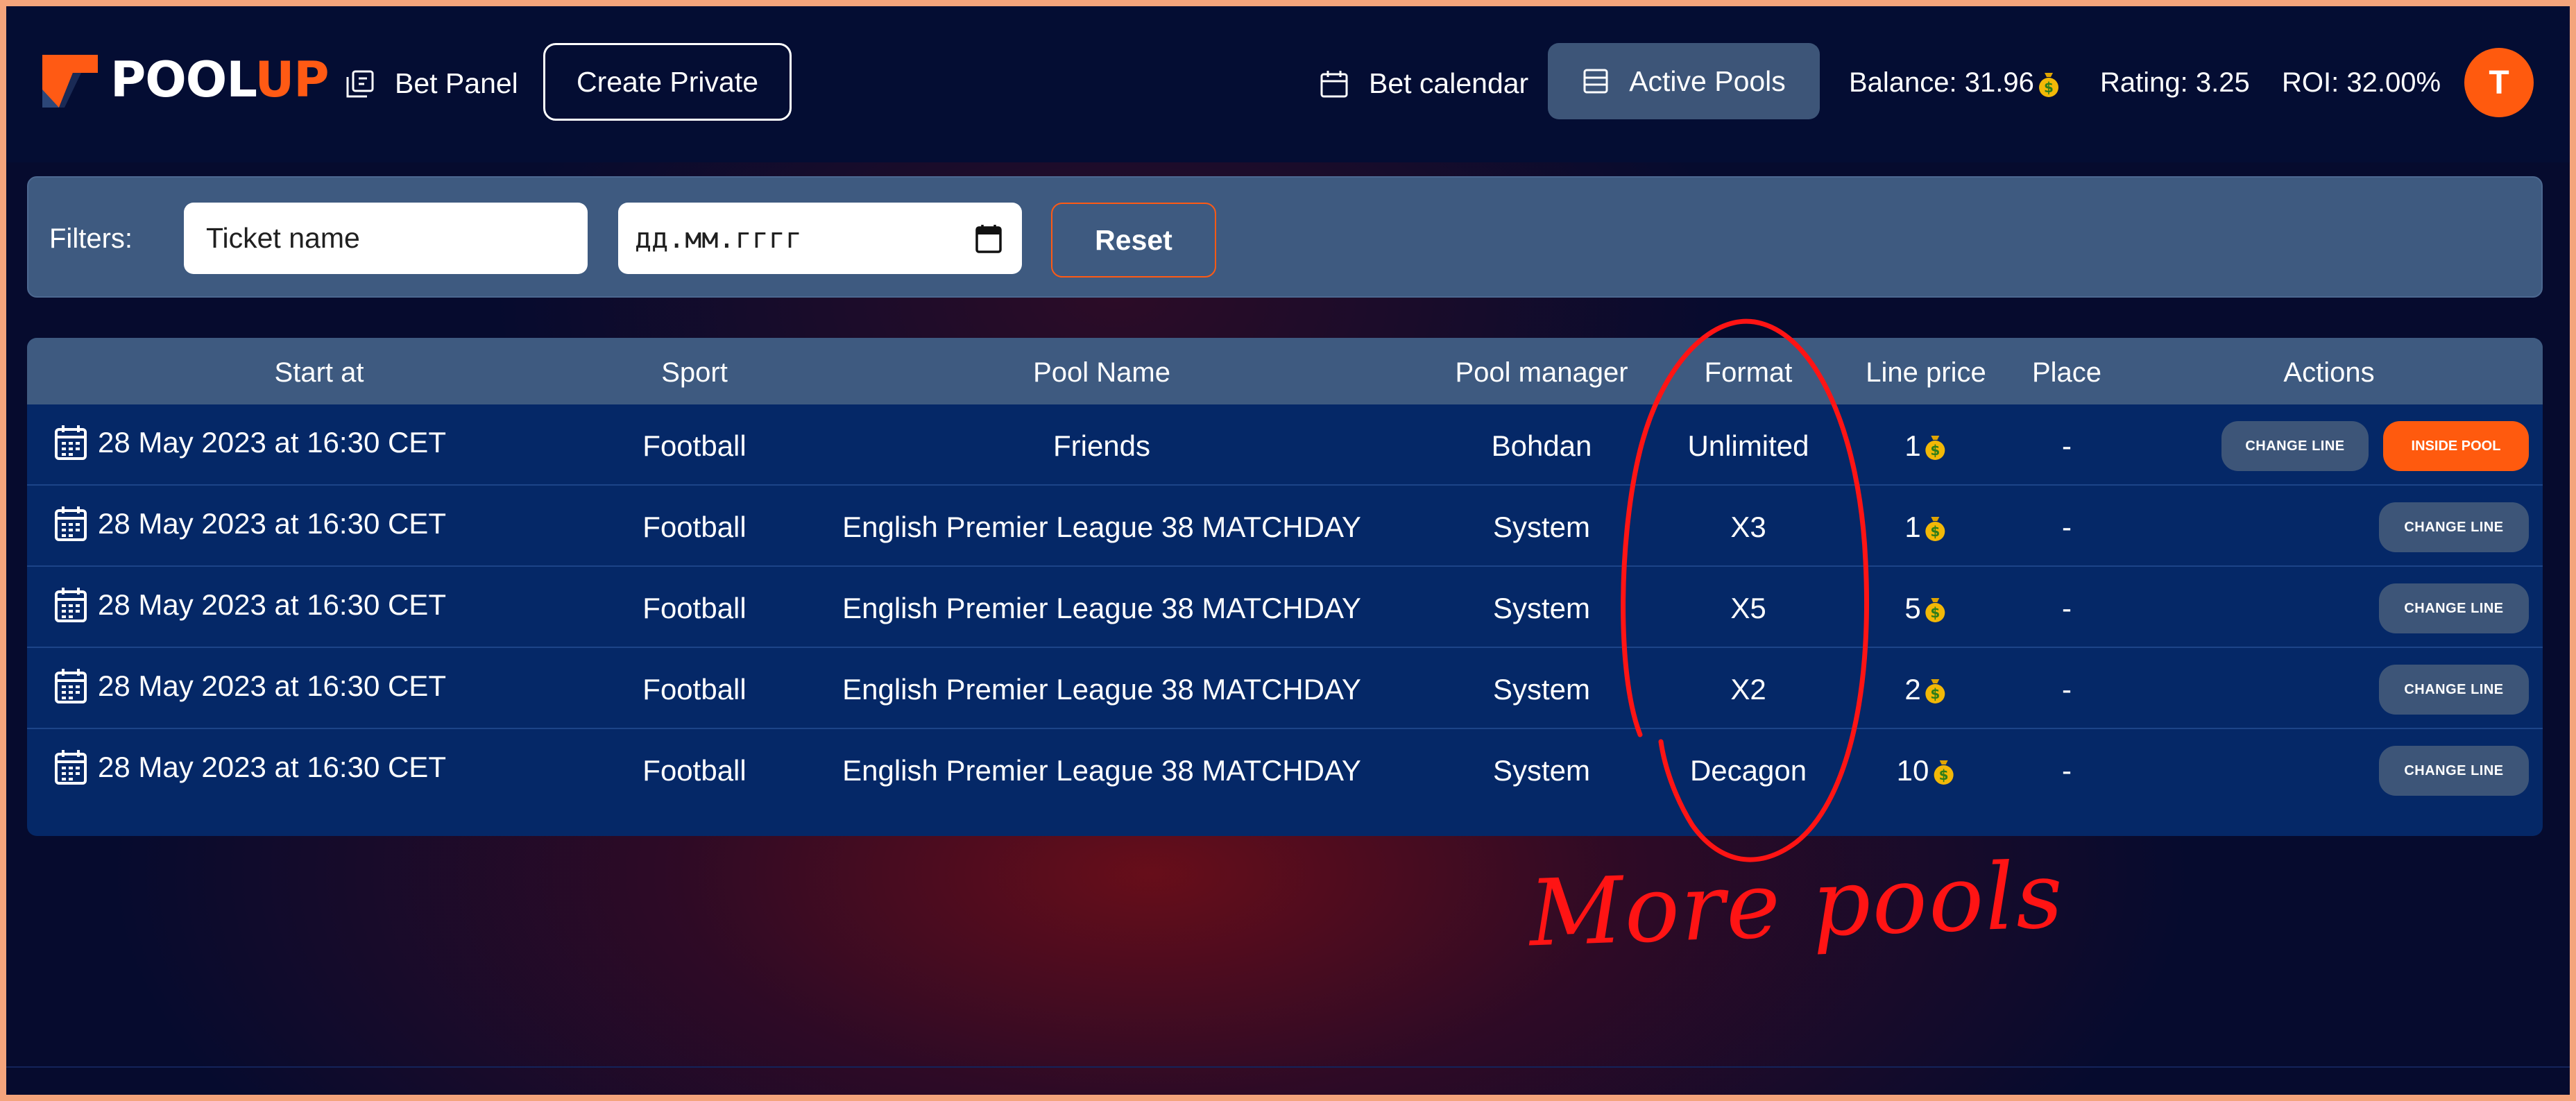  What do you see at coordinates (1748, 608) in the screenshot?
I see `cell-format: X5` at bounding box center [1748, 608].